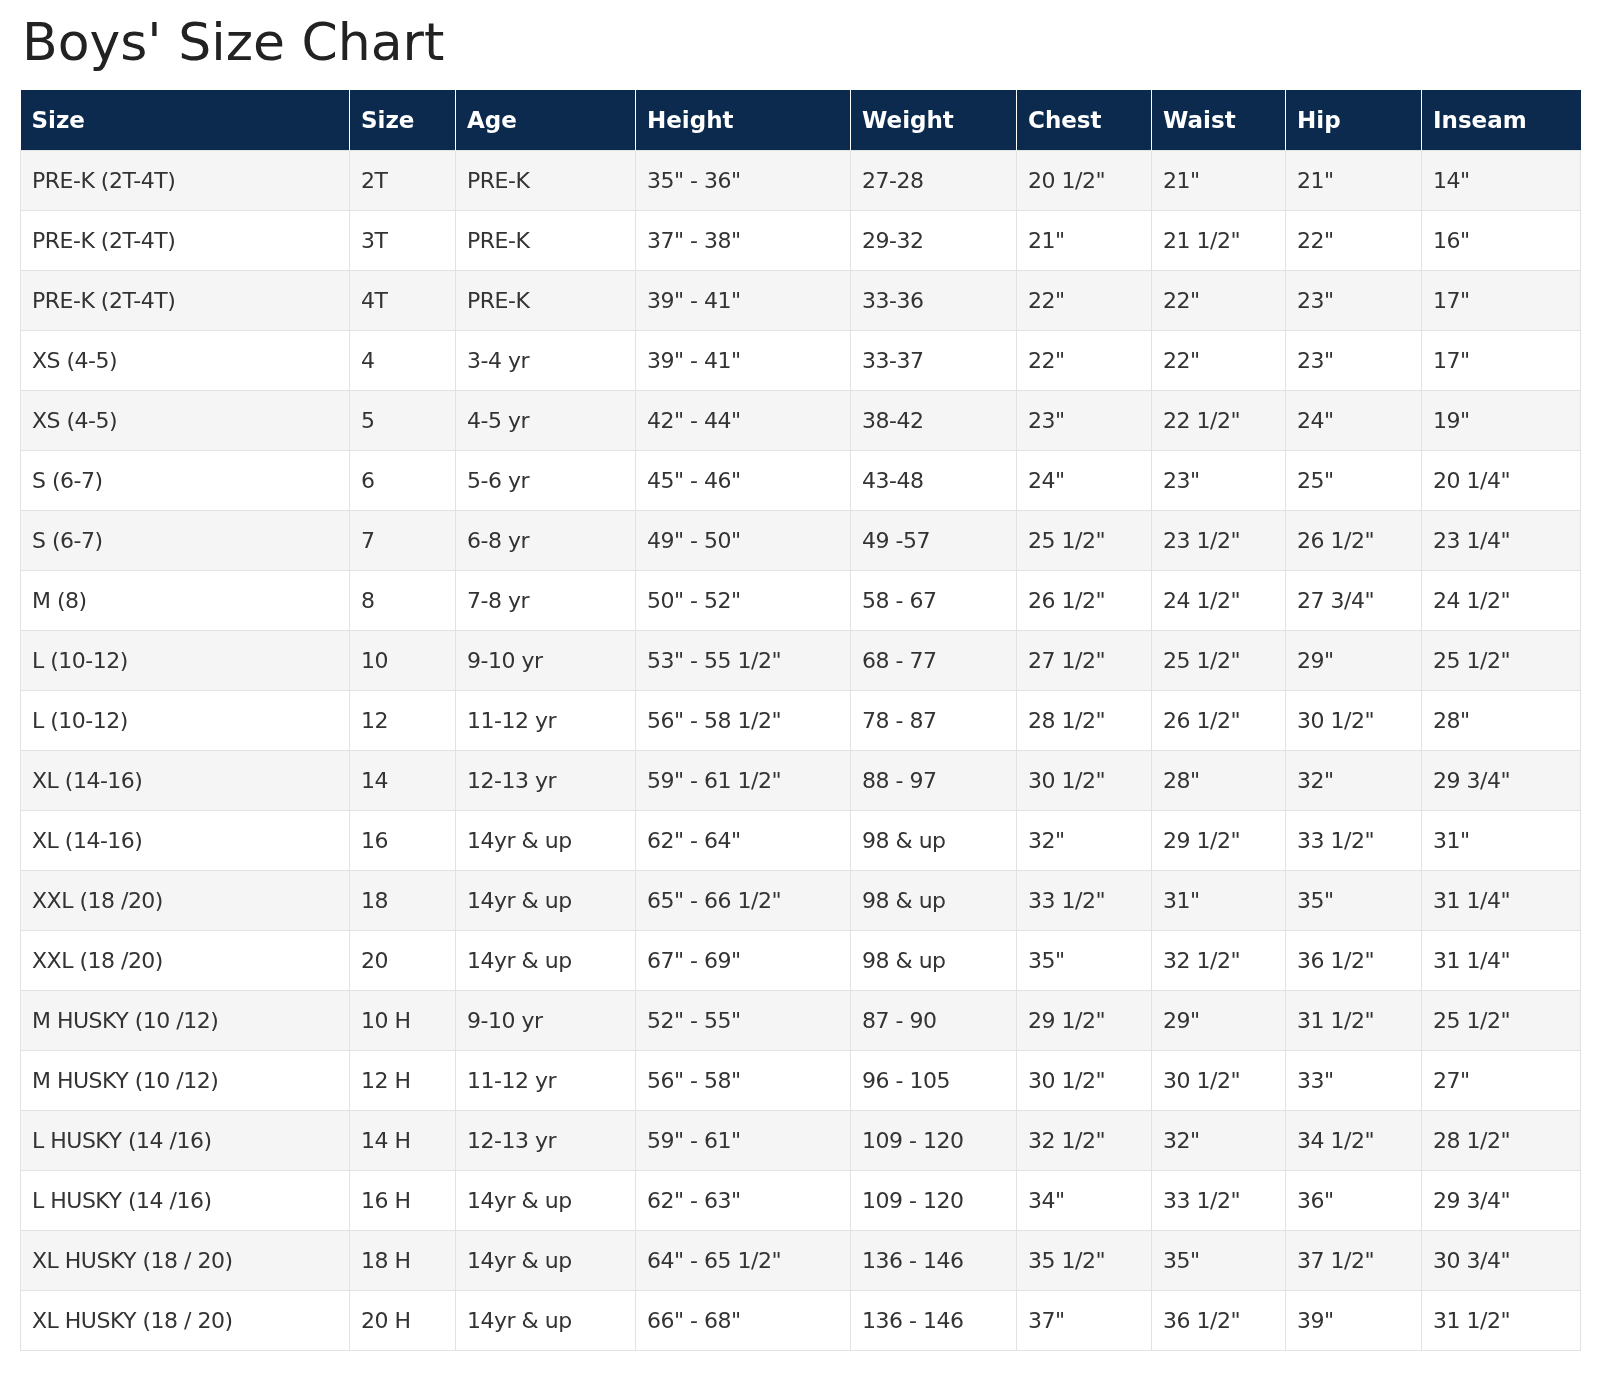 The height and width of the screenshot is (1383, 1600). I want to click on table-cell: 36 1/2", so click(1353, 960).